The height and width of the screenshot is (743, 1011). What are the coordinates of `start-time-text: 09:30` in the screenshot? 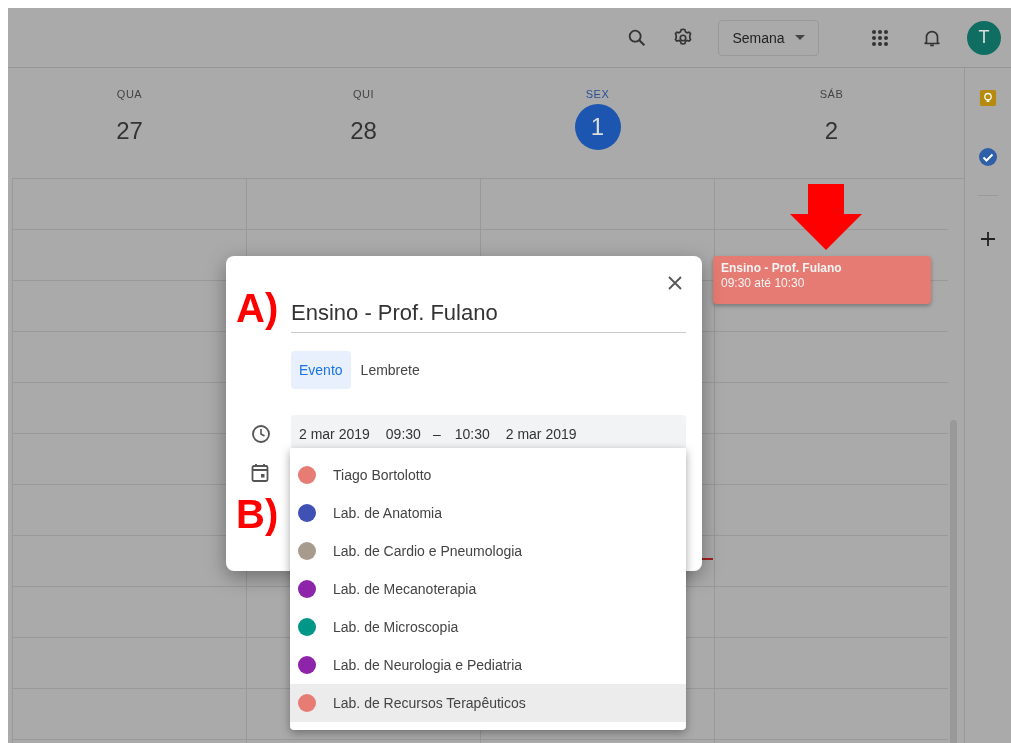 It's located at (403, 434).